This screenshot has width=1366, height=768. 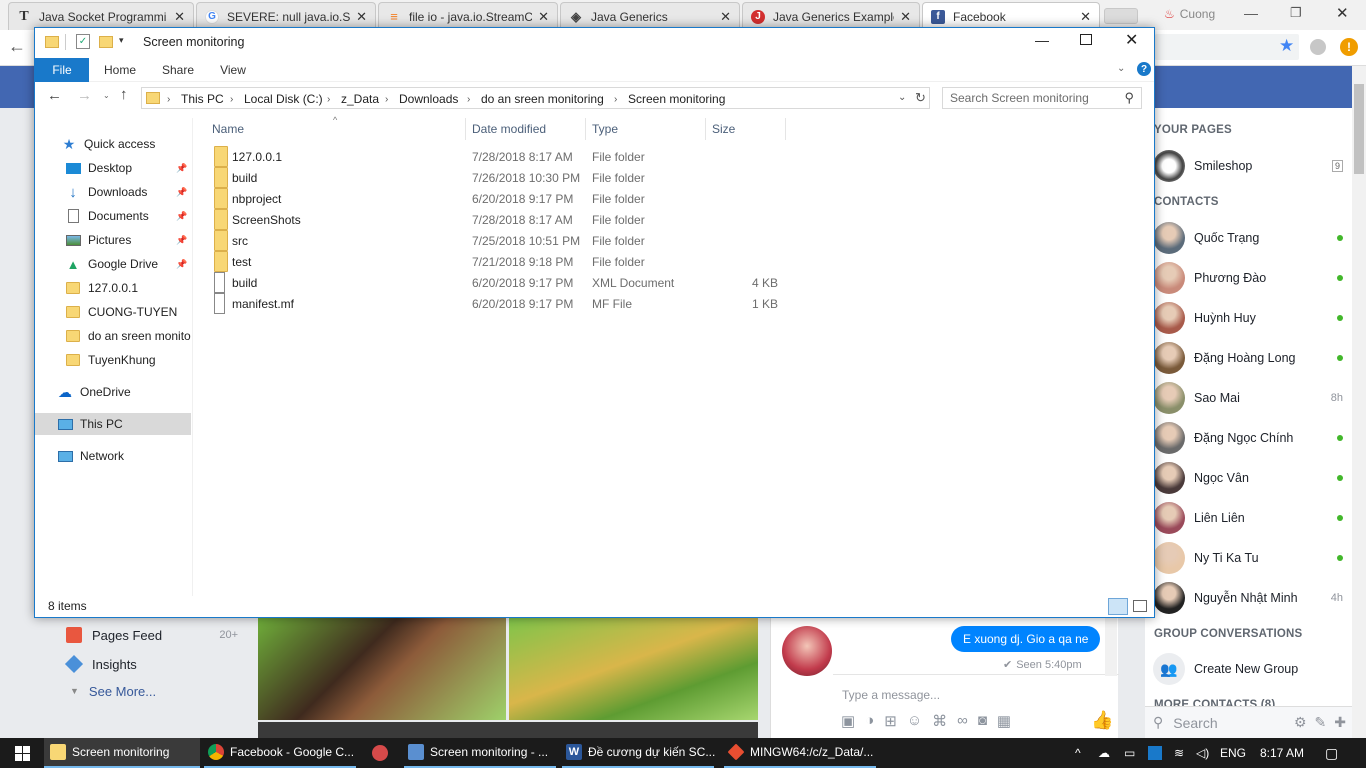 What do you see at coordinates (1359, 129) in the screenshot?
I see `scrollbar-thumb` at bounding box center [1359, 129].